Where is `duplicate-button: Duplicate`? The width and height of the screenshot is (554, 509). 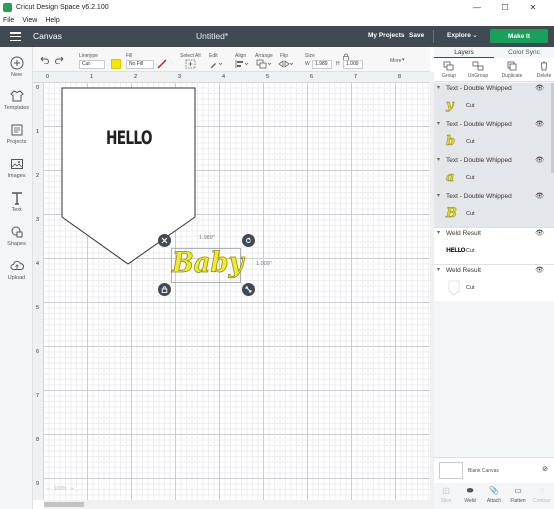 duplicate-button: Duplicate is located at coordinates (512, 70).